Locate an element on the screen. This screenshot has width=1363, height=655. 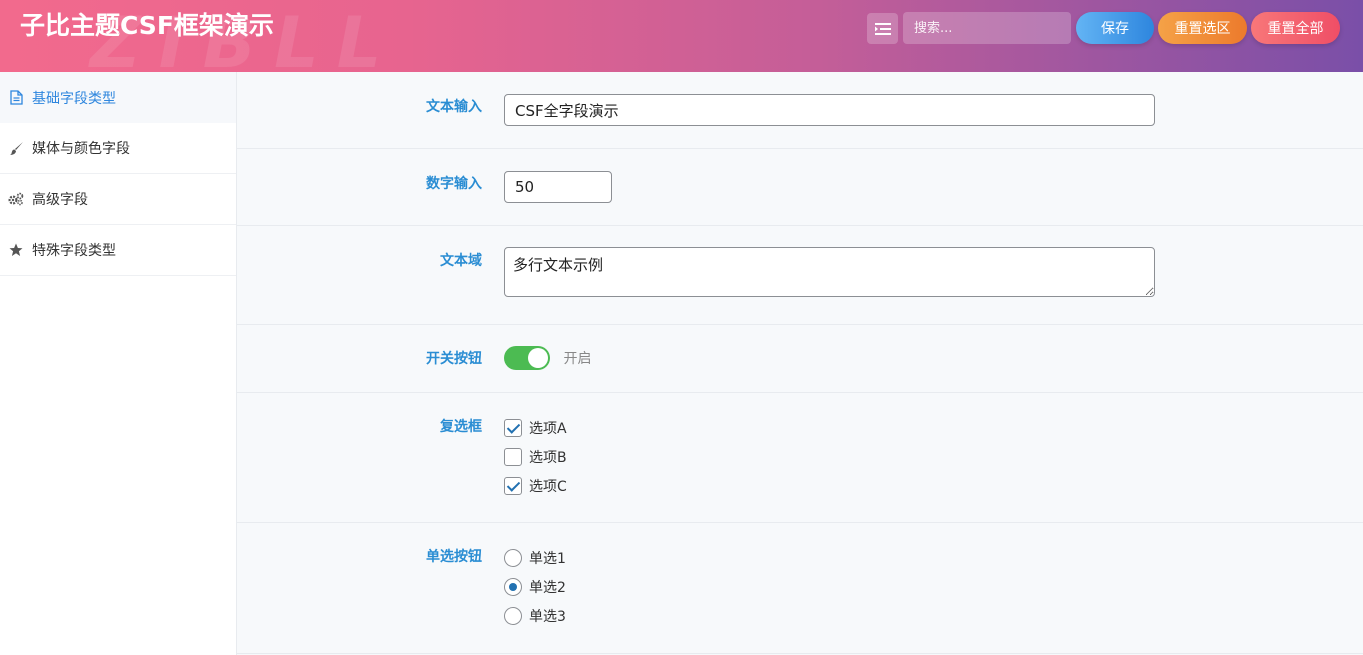
page-title: 子比主题CSF框架演示 is located at coordinates (147, 25).